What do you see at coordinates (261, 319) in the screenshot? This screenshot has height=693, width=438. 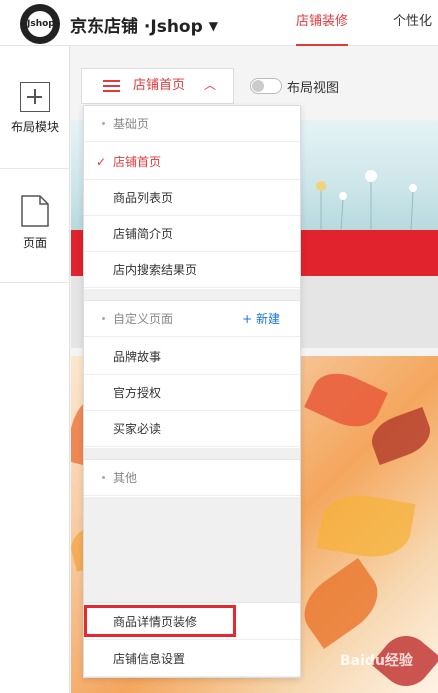 I see `new-page-link: + 新建` at bounding box center [261, 319].